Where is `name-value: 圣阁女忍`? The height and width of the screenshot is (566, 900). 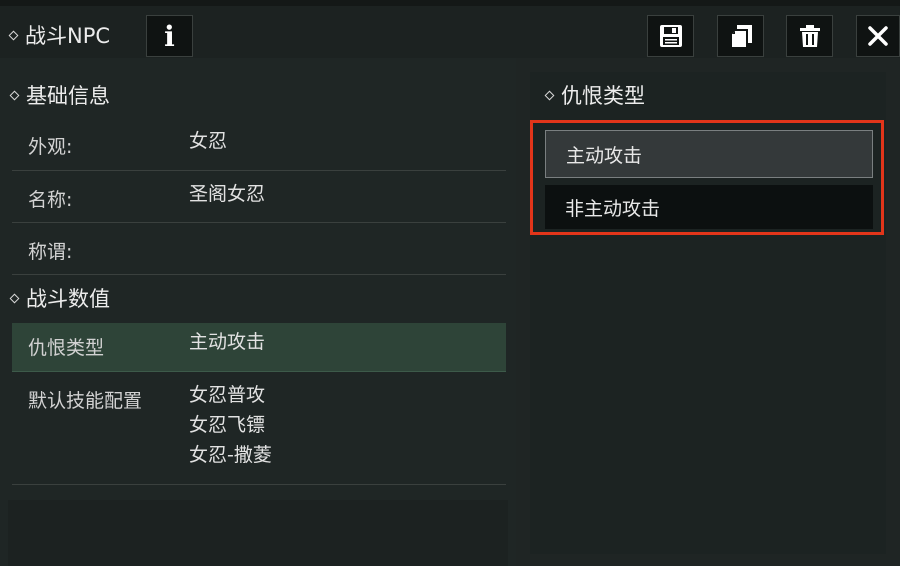
name-value: 圣阁女忍 is located at coordinates (227, 194).